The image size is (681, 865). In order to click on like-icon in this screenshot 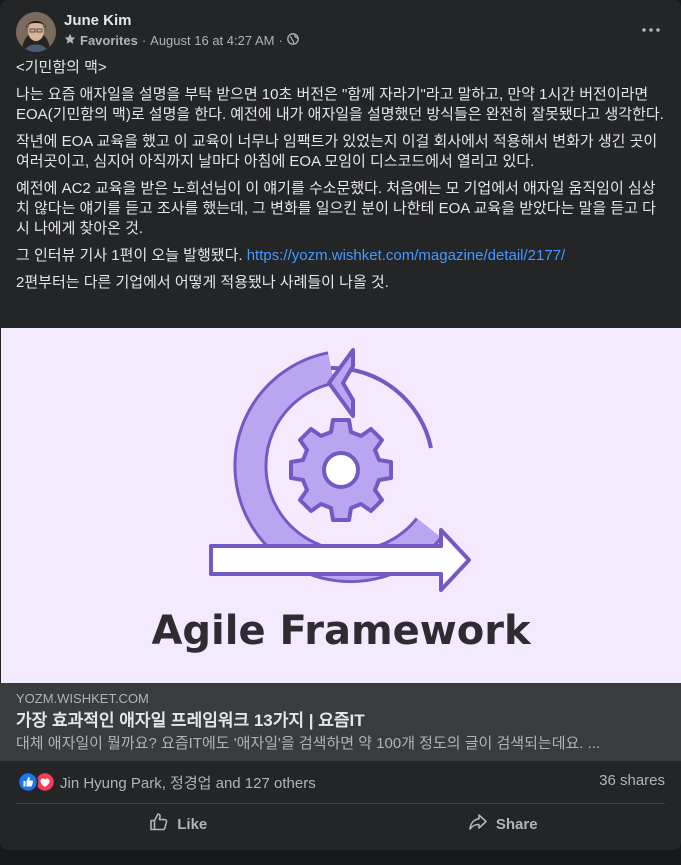, I will do `click(28, 782)`.